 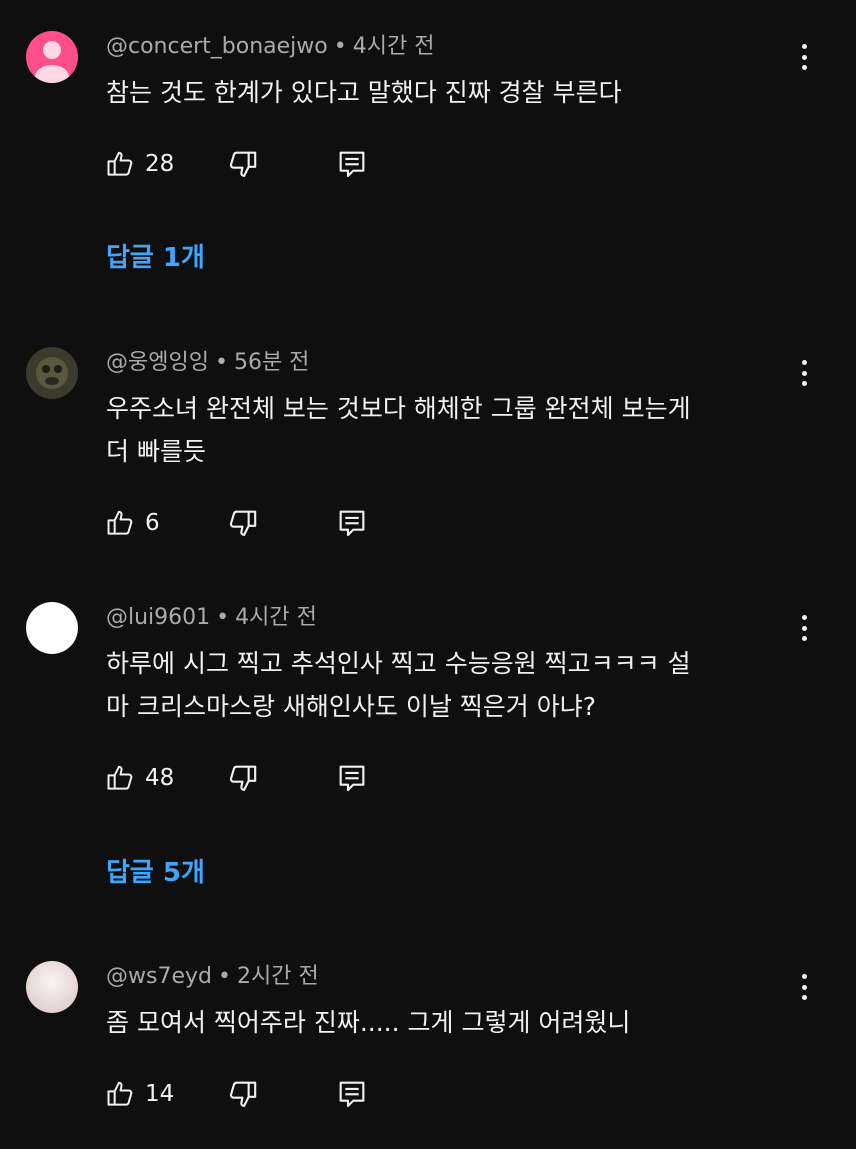 I want to click on comment-actions: 14, so click(x=239, y=1094).